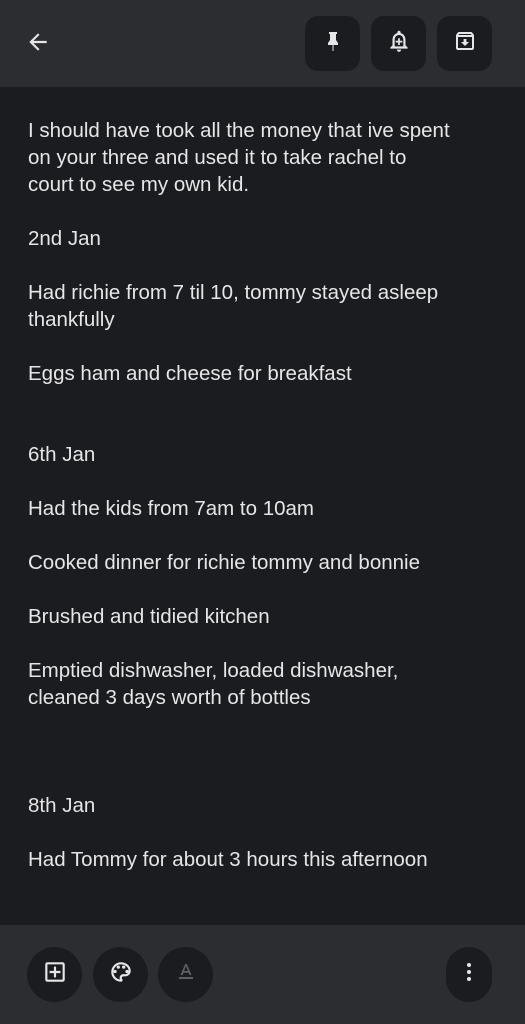  I want to click on archive-button, so click(464, 43).